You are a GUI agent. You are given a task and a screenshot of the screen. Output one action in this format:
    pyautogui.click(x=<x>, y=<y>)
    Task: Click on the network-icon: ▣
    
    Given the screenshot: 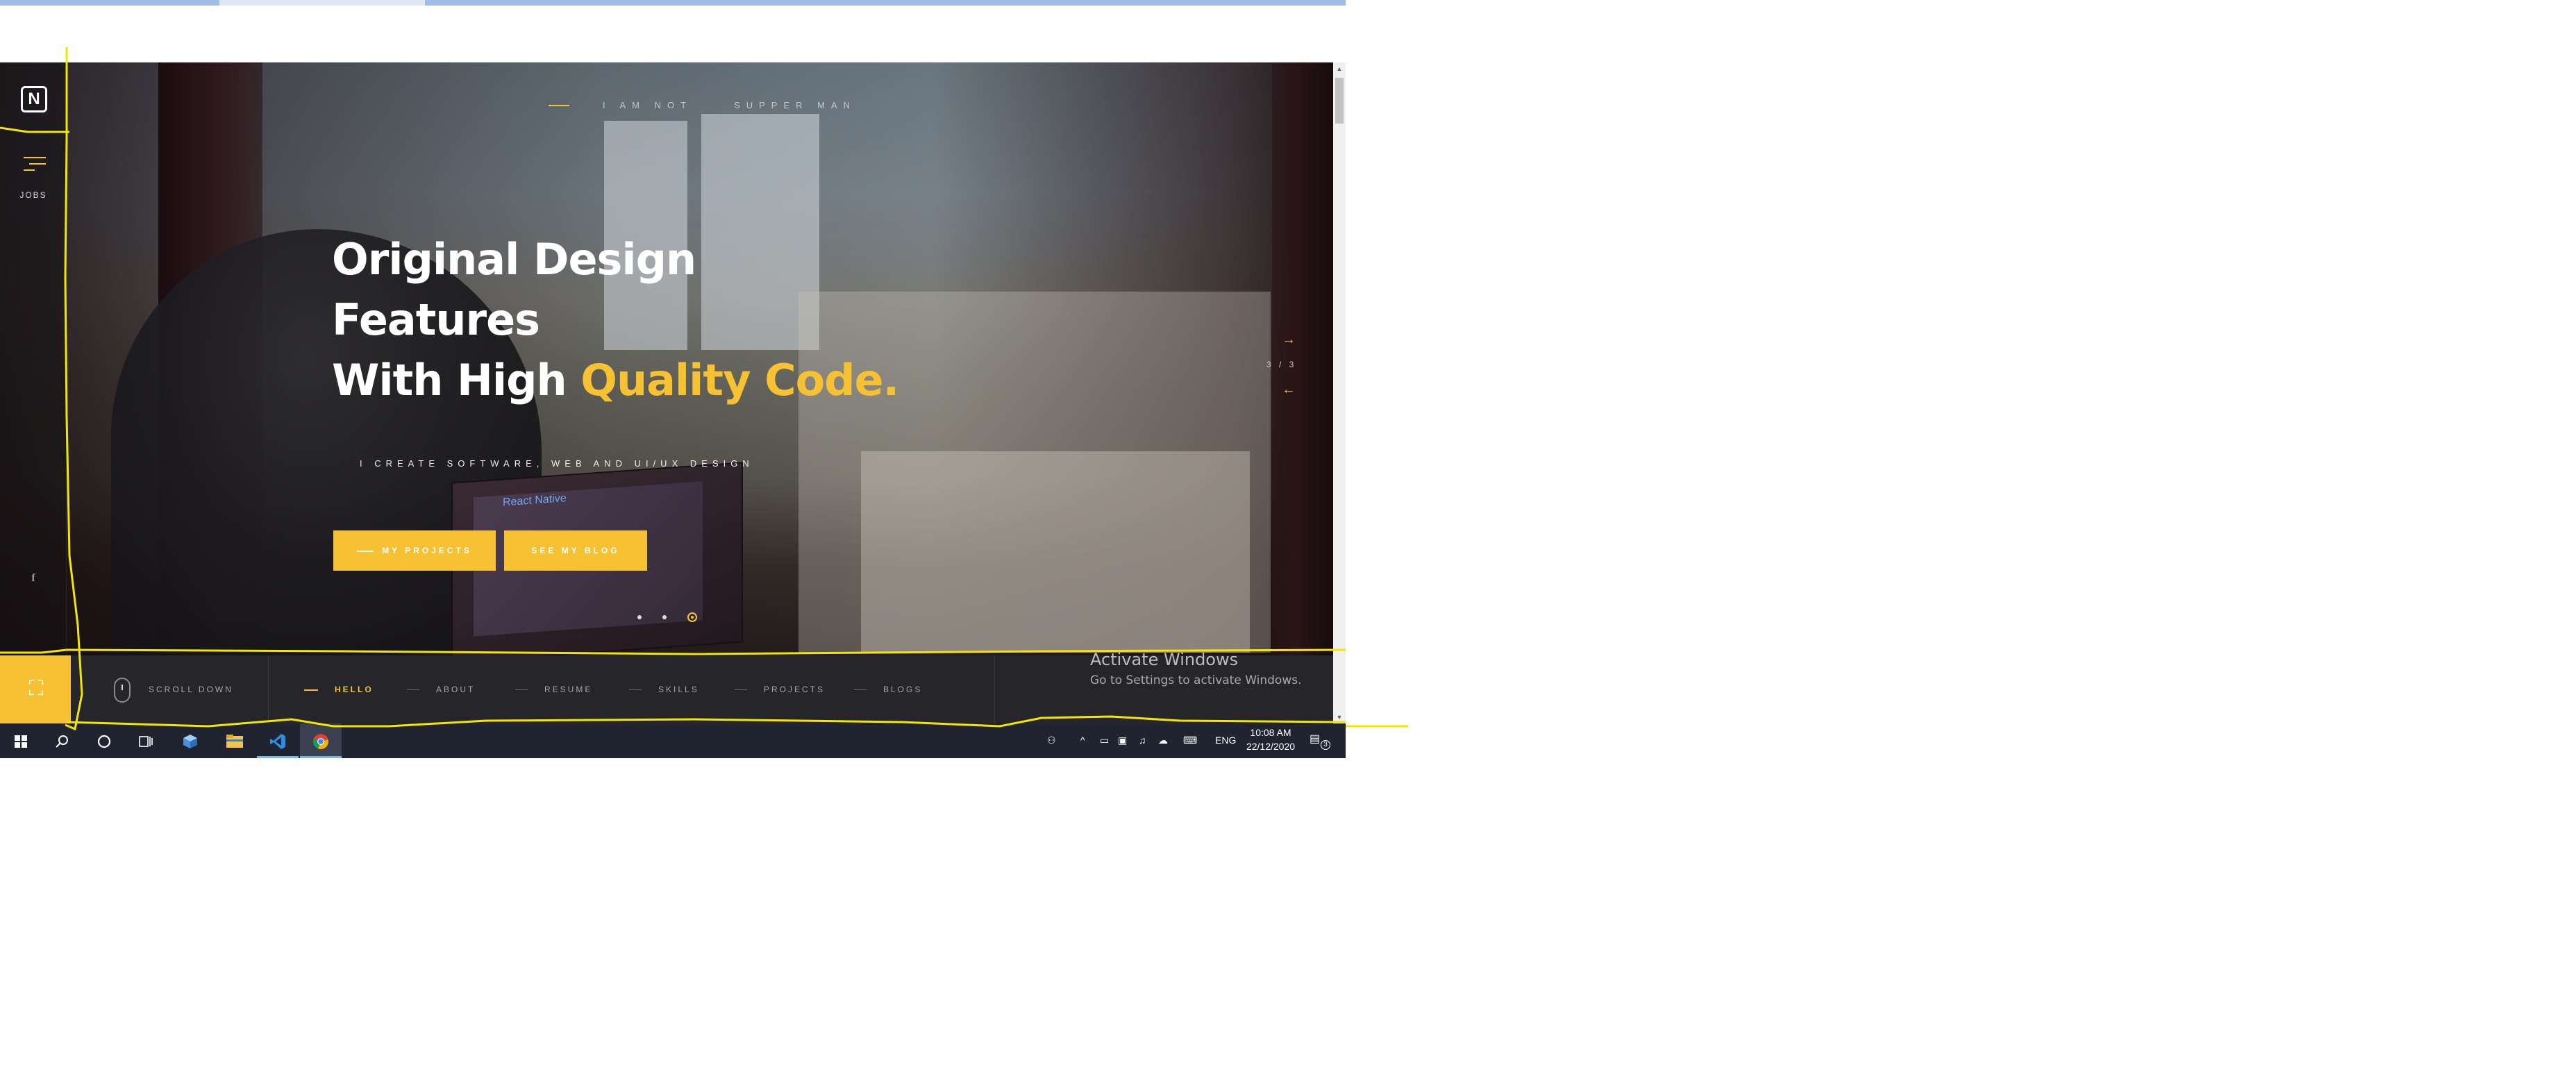 What is the action you would take?
    pyautogui.click(x=1122, y=740)
    